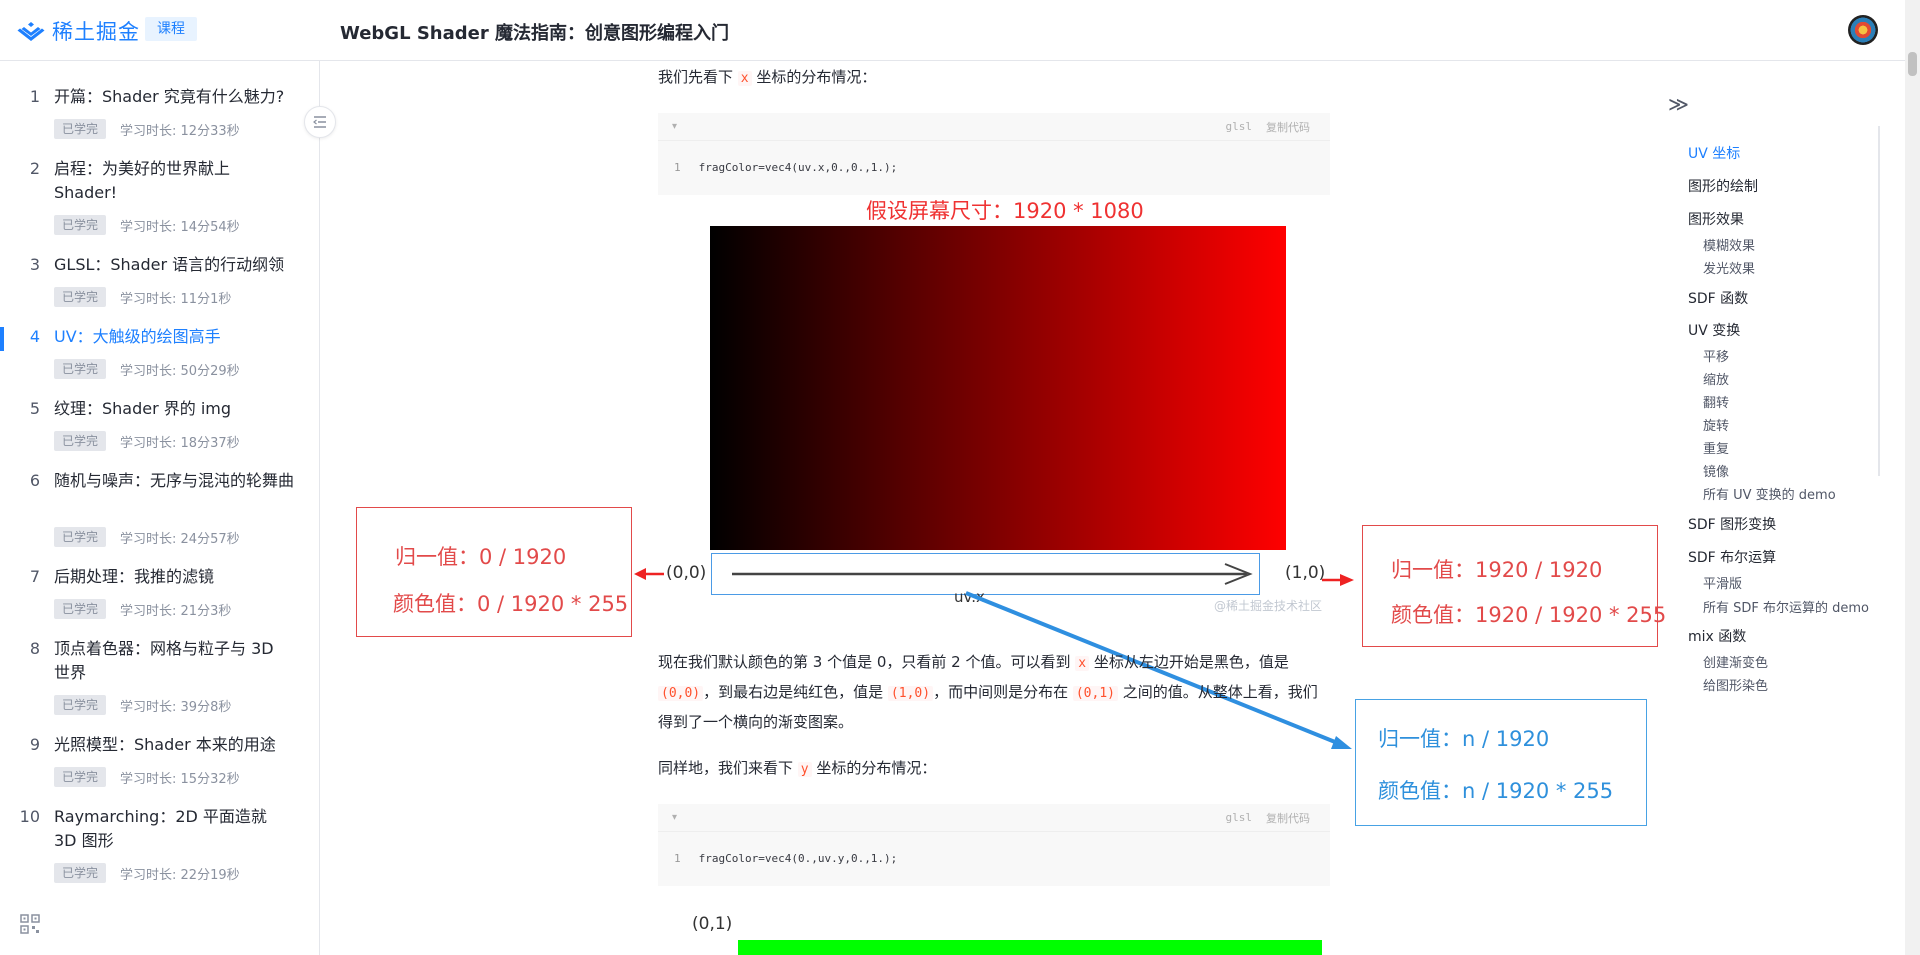 This screenshot has height=955, width=1920. I want to click on note-color: 颜色值：1920 / 1920 * 255, so click(1529, 615).